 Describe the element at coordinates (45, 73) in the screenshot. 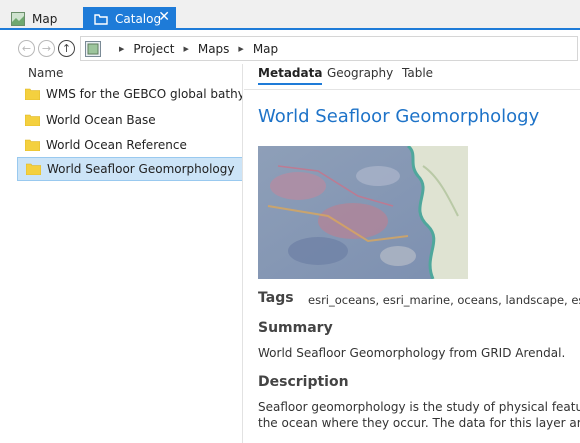

I see `column-header-name: Name` at that location.